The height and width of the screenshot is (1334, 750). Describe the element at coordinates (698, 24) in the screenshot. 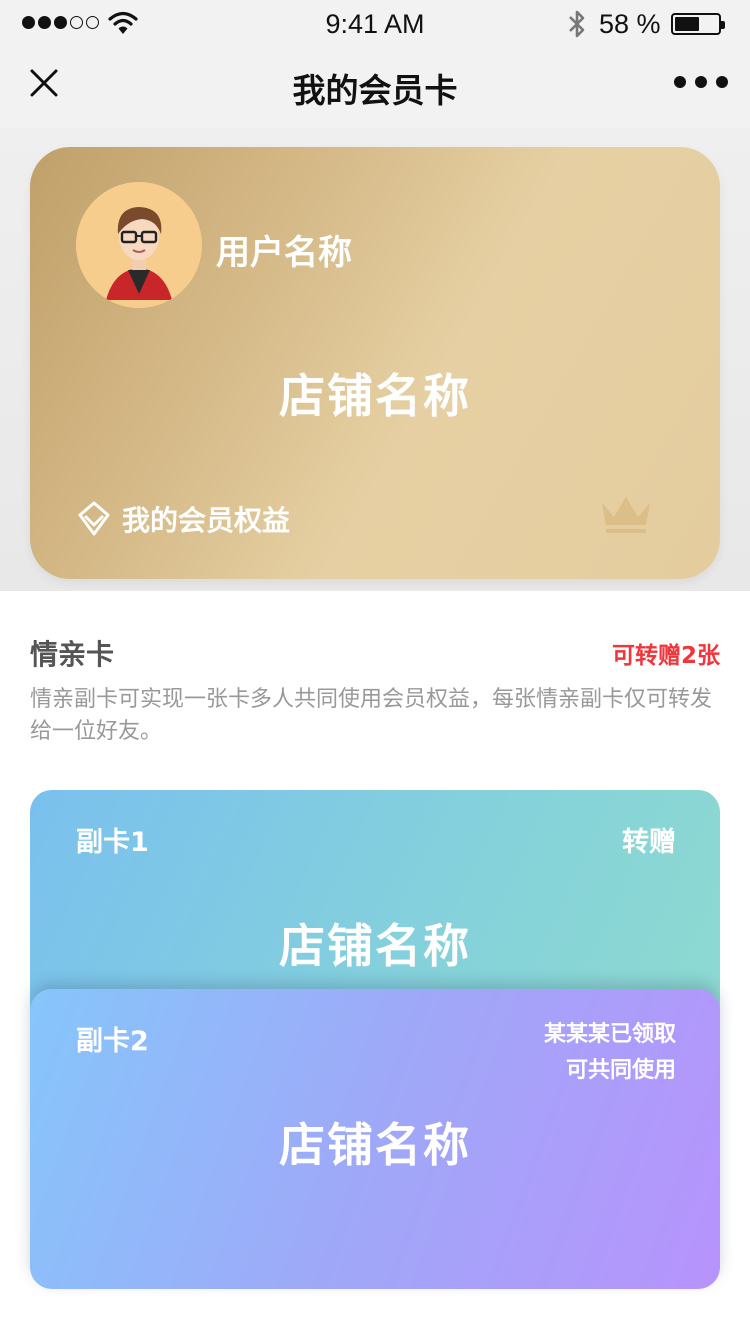

I see `battery-icon` at that location.